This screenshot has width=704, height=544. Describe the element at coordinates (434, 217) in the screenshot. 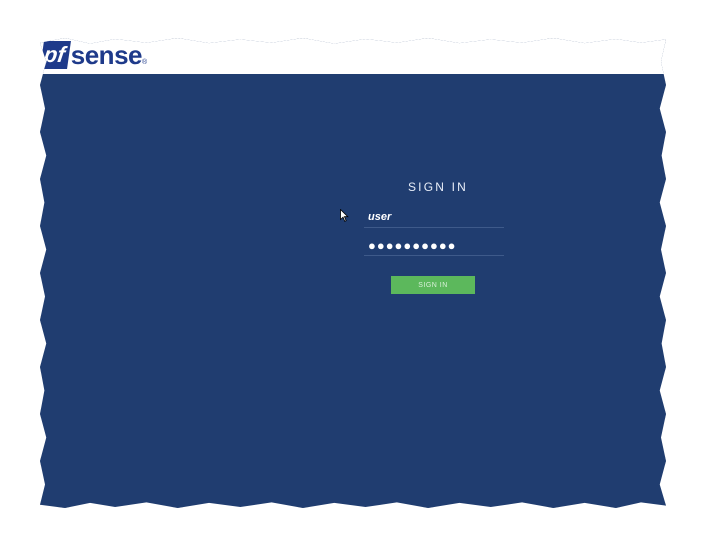

I see `username-input` at that location.